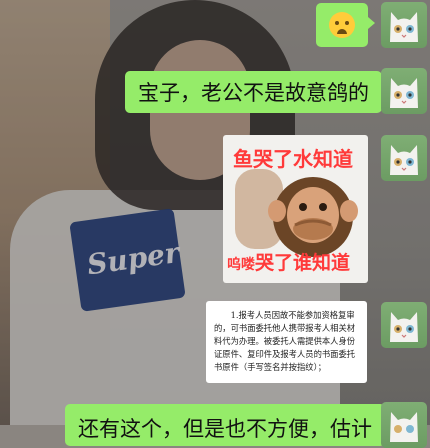 The image size is (430, 448). I want to click on text-message-bubble: 还有这个，但是也不方便，估计, so click(228, 425).